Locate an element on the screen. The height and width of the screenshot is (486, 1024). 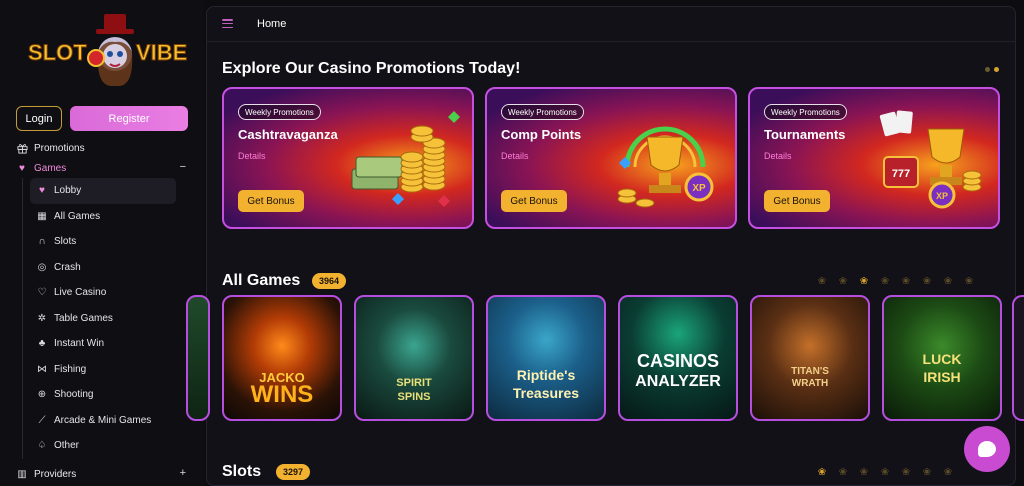
promo-title: Cashtravaganza is located at coordinates (288, 134).